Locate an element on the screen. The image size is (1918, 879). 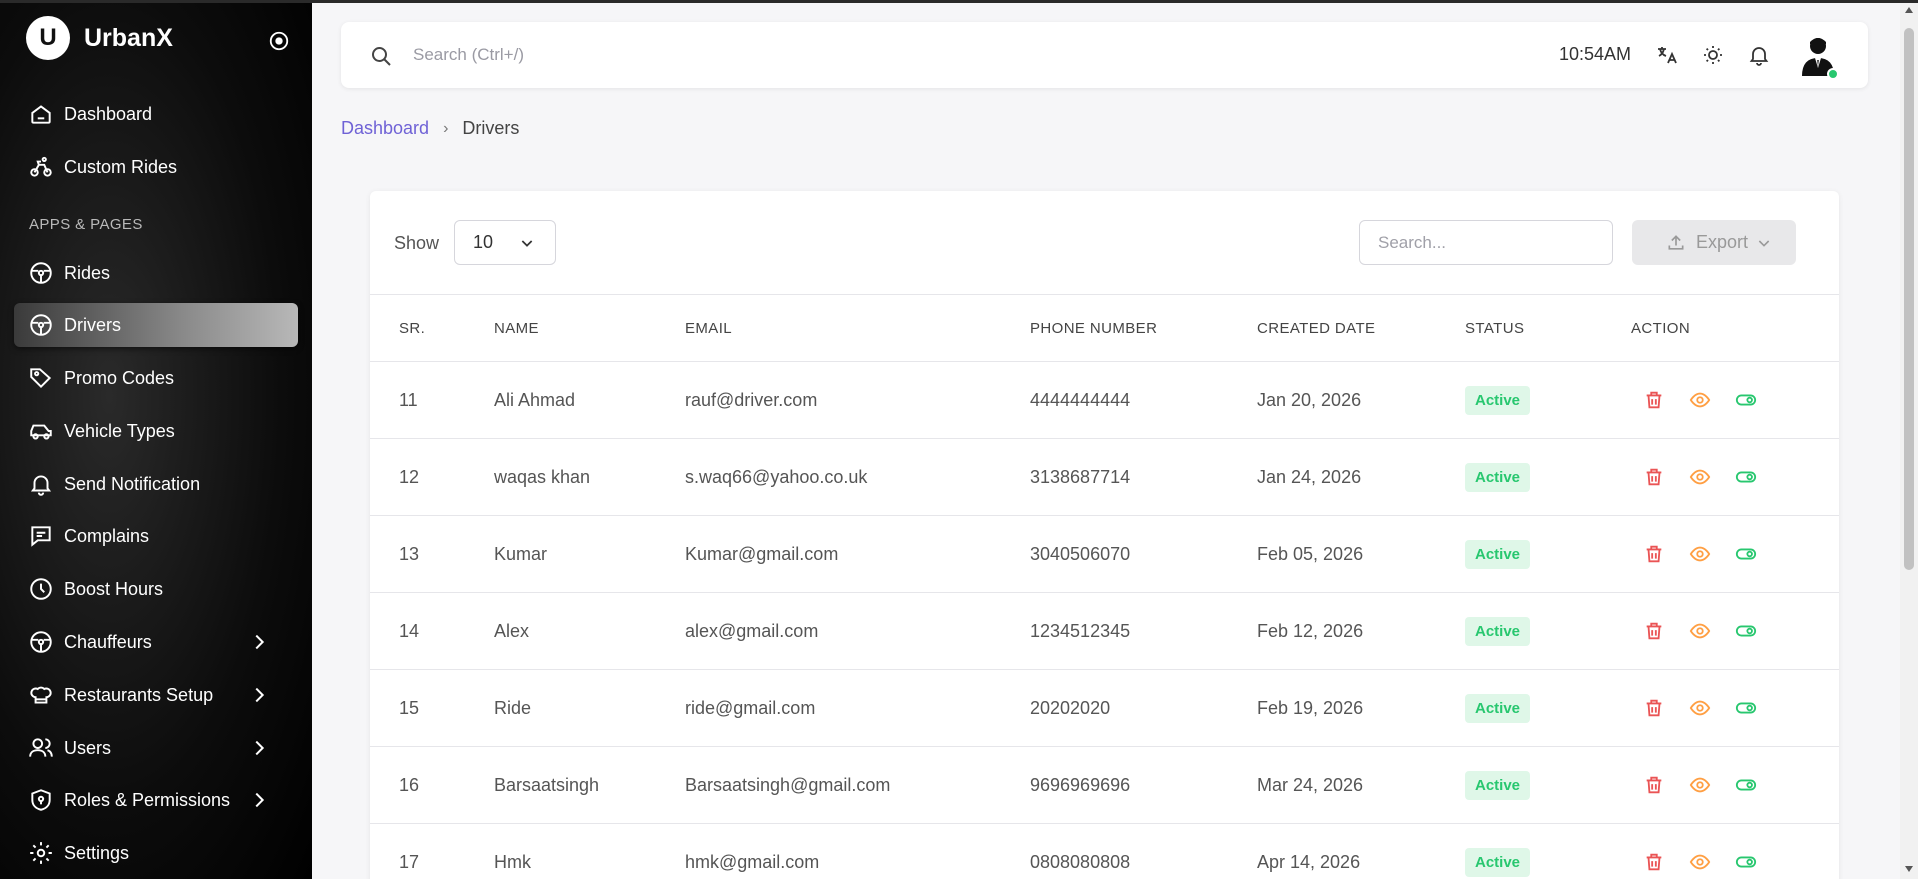
sidebar-item-boost-hours: Boost Hours is located at coordinates (156, 589).